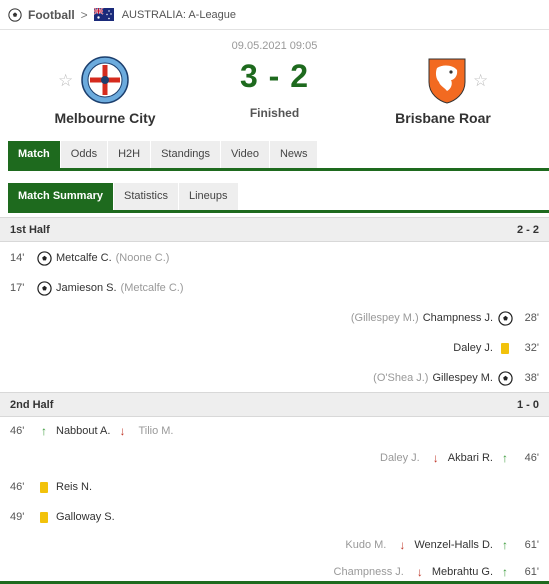  I want to click on event-player: Gillespey M., so click(462, 378).